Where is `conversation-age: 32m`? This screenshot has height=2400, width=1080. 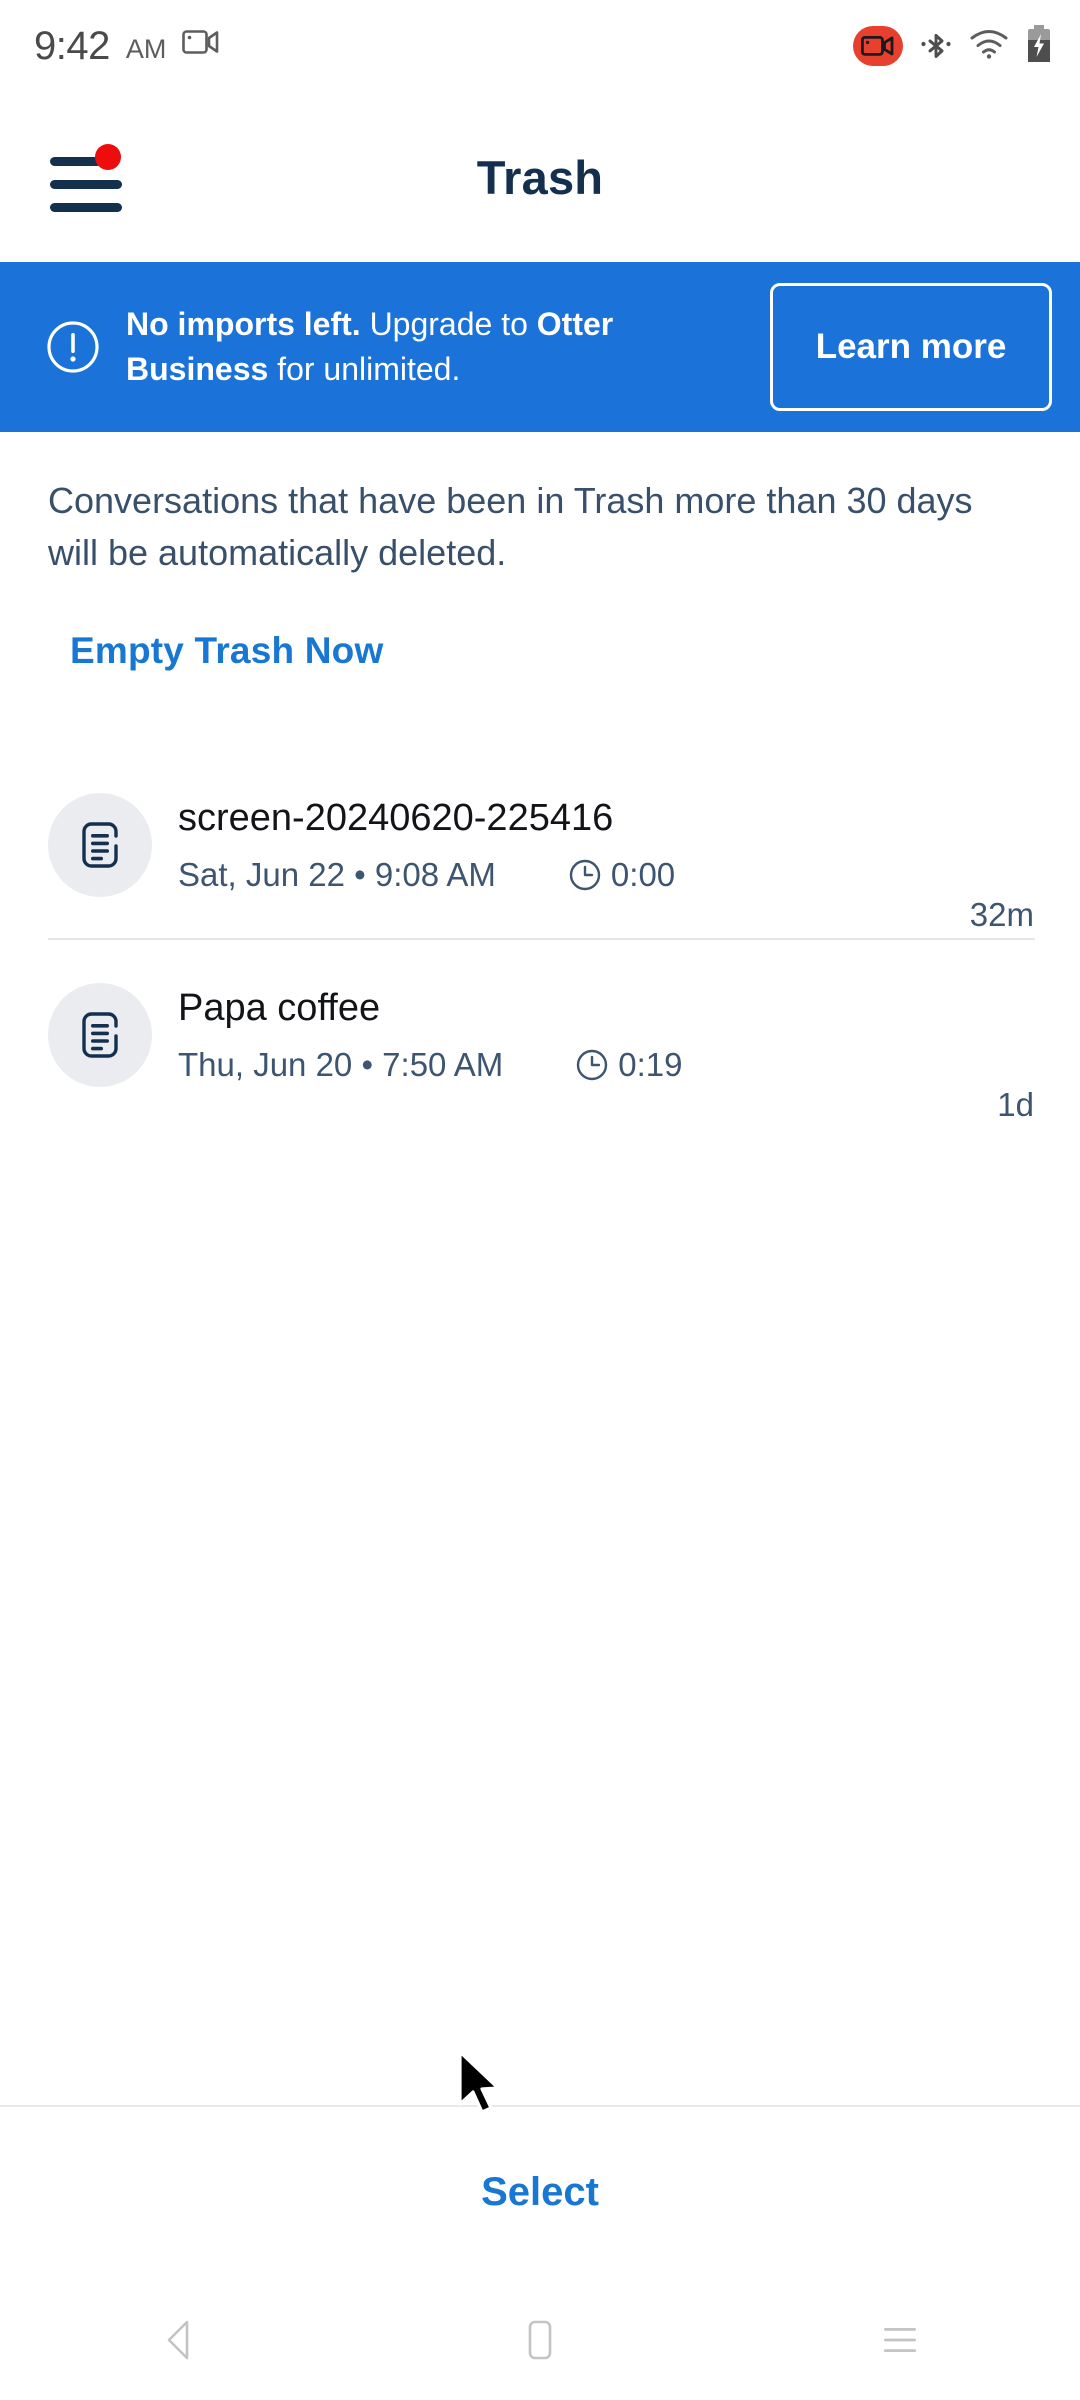
conversation-age: 32m is located at coordinates (1001, 914).